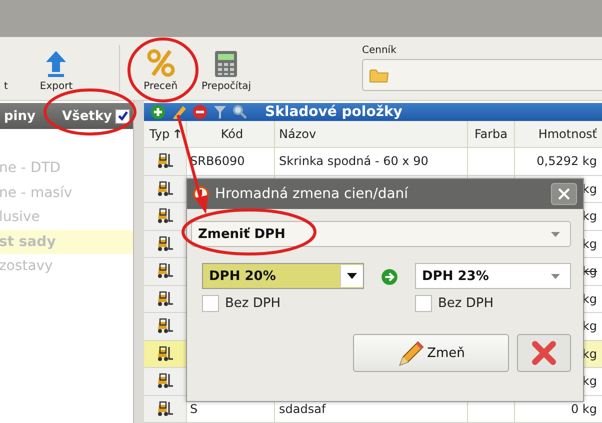  Describe the element at coordinates (353, 161) in the screenshot. I see `name-cell: Skrinka spodná - 60 x 90` at that location.